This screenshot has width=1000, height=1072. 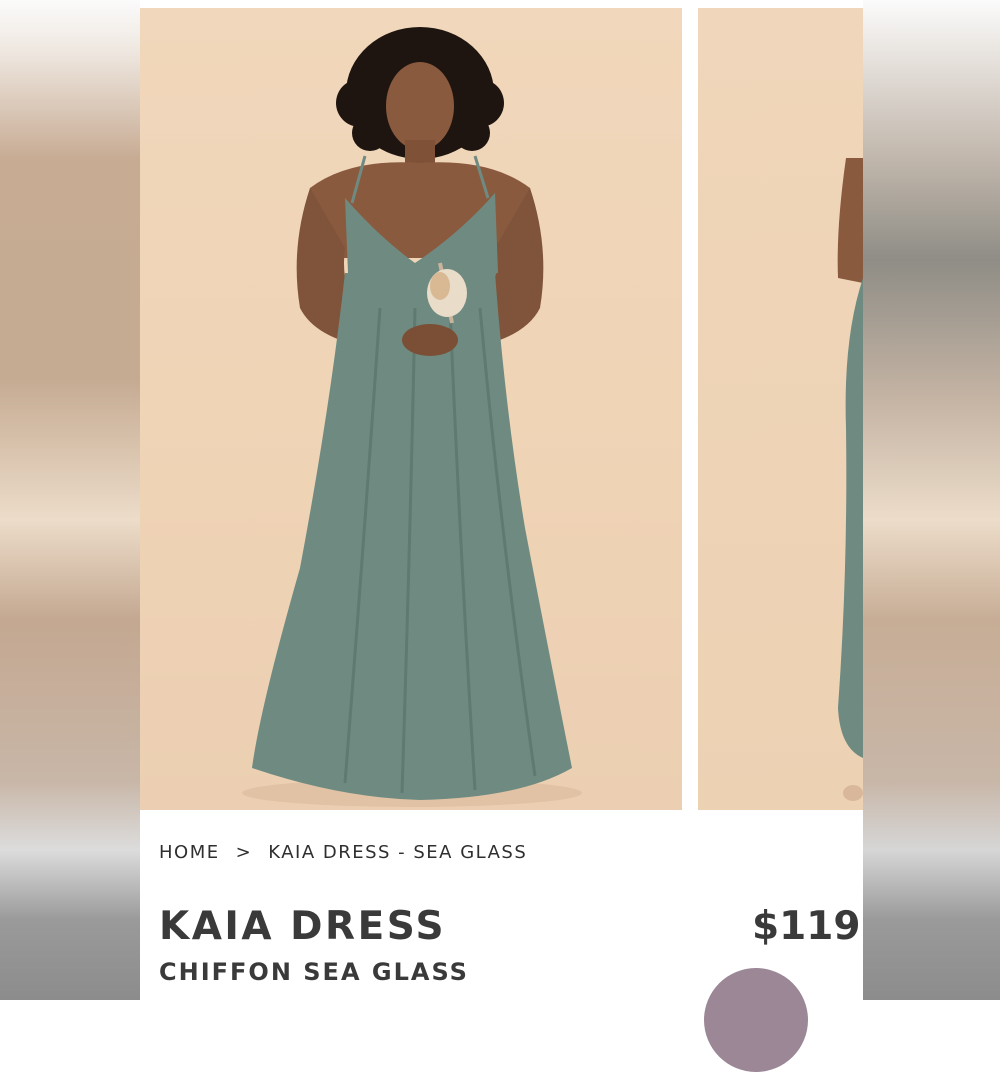 What do you see at coordinates (244, 852) in the screenshot?
I see `chevron-right-icon: >` at bounding box center [244, 852].